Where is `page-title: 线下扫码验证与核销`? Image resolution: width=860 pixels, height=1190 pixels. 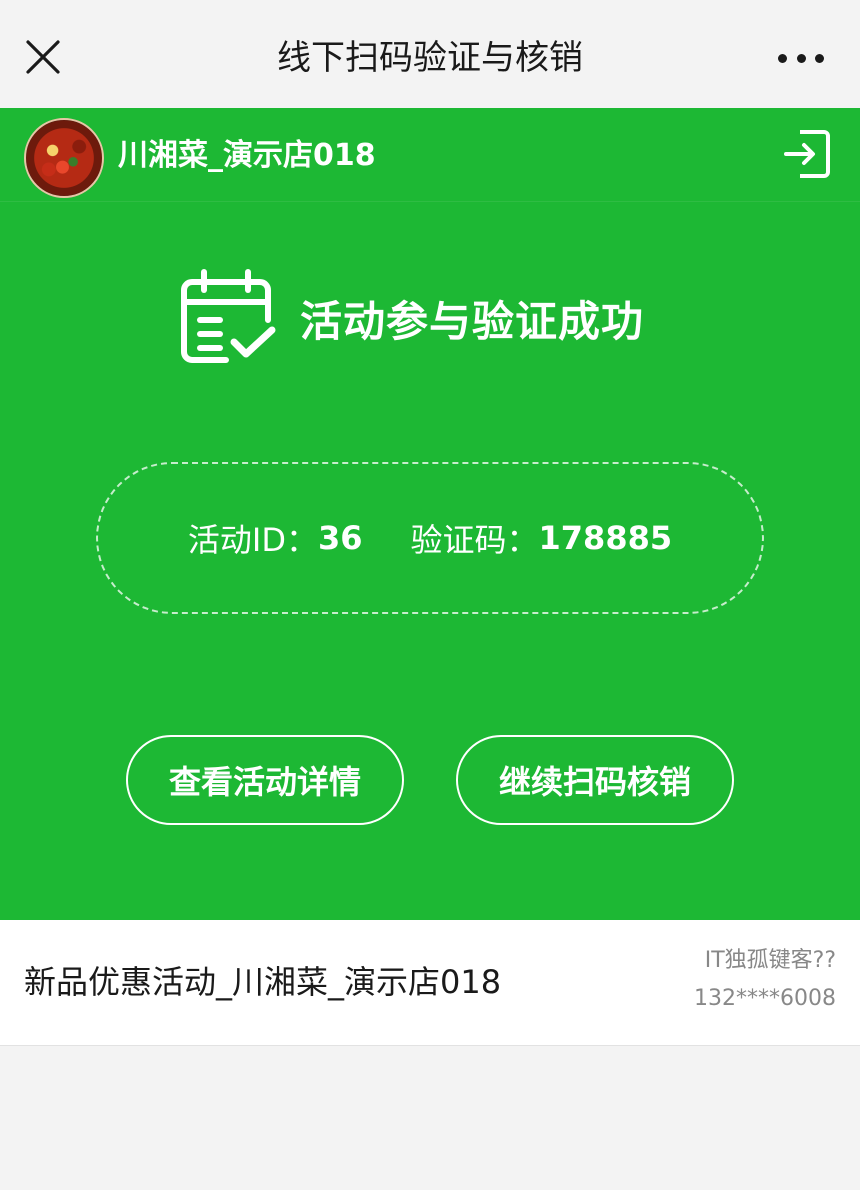
page-title: 线下扫码验证与核销 is located at coordinates (430, 58).